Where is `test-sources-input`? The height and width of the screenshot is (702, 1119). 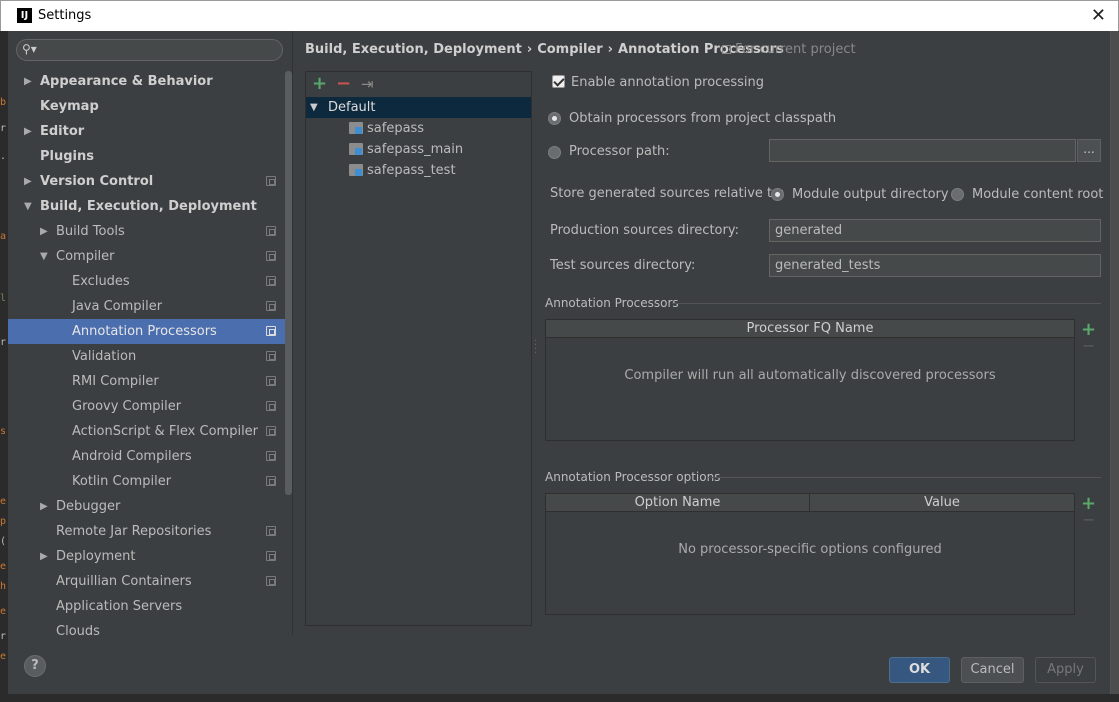 test-sources-input is located at coordinates (935, 265).